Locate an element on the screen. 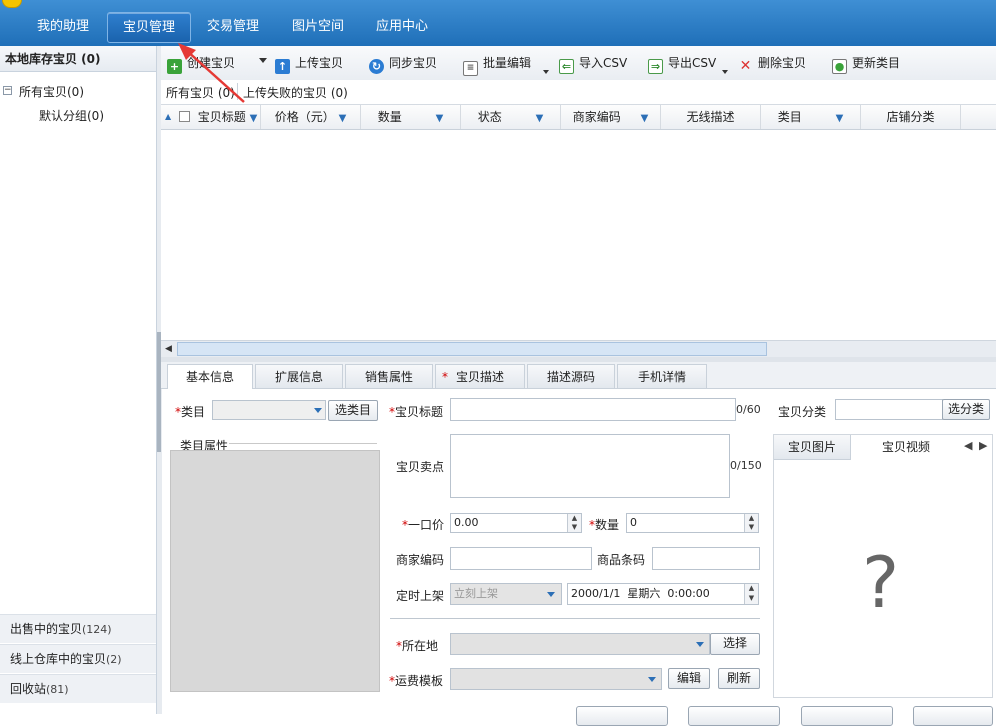  category-props-panel is located at coordinates (275, 571).